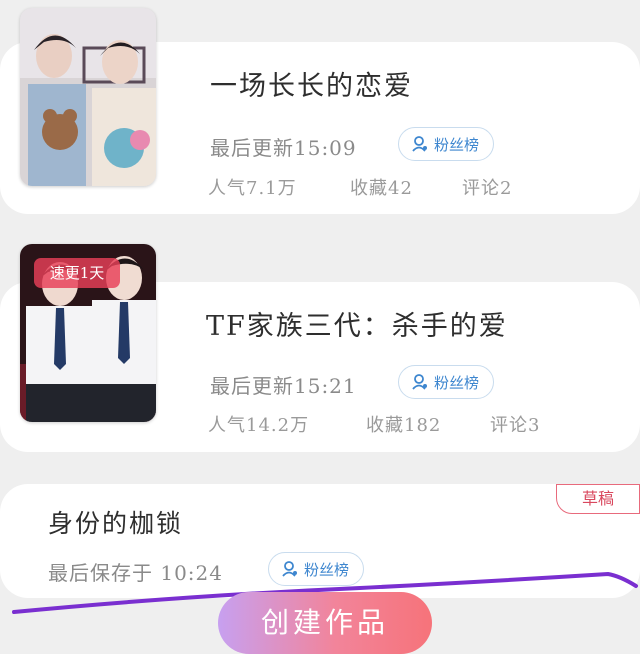 The height and width of the screenshot is (654, 640). I want to click on popularity-stat: 人气7.1万, so click(252, 188).